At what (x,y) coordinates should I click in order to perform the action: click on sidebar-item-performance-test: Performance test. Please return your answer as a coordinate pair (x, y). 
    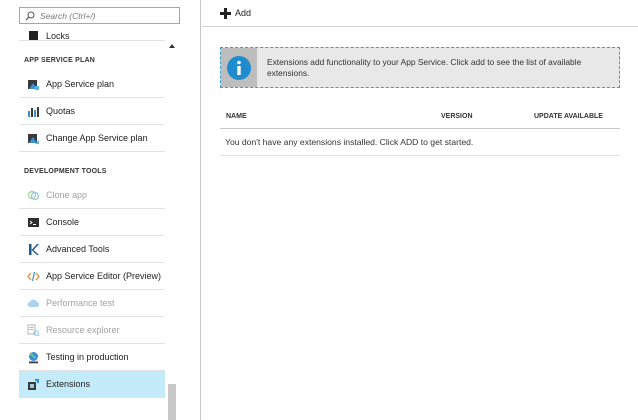
    Looking at the image, I should click on (92, 303).